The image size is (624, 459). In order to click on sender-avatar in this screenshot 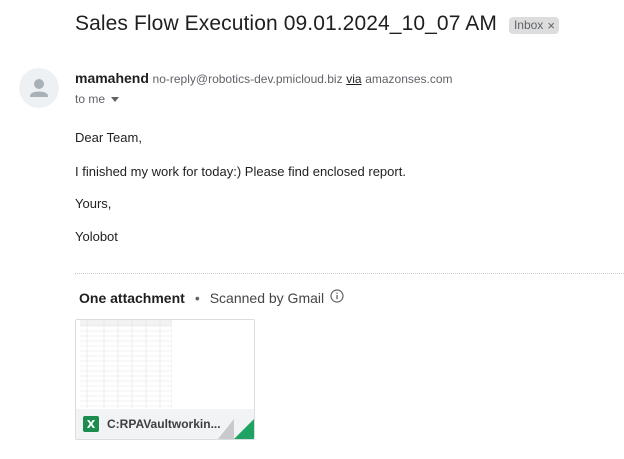, I will do `click(39, 88)`.